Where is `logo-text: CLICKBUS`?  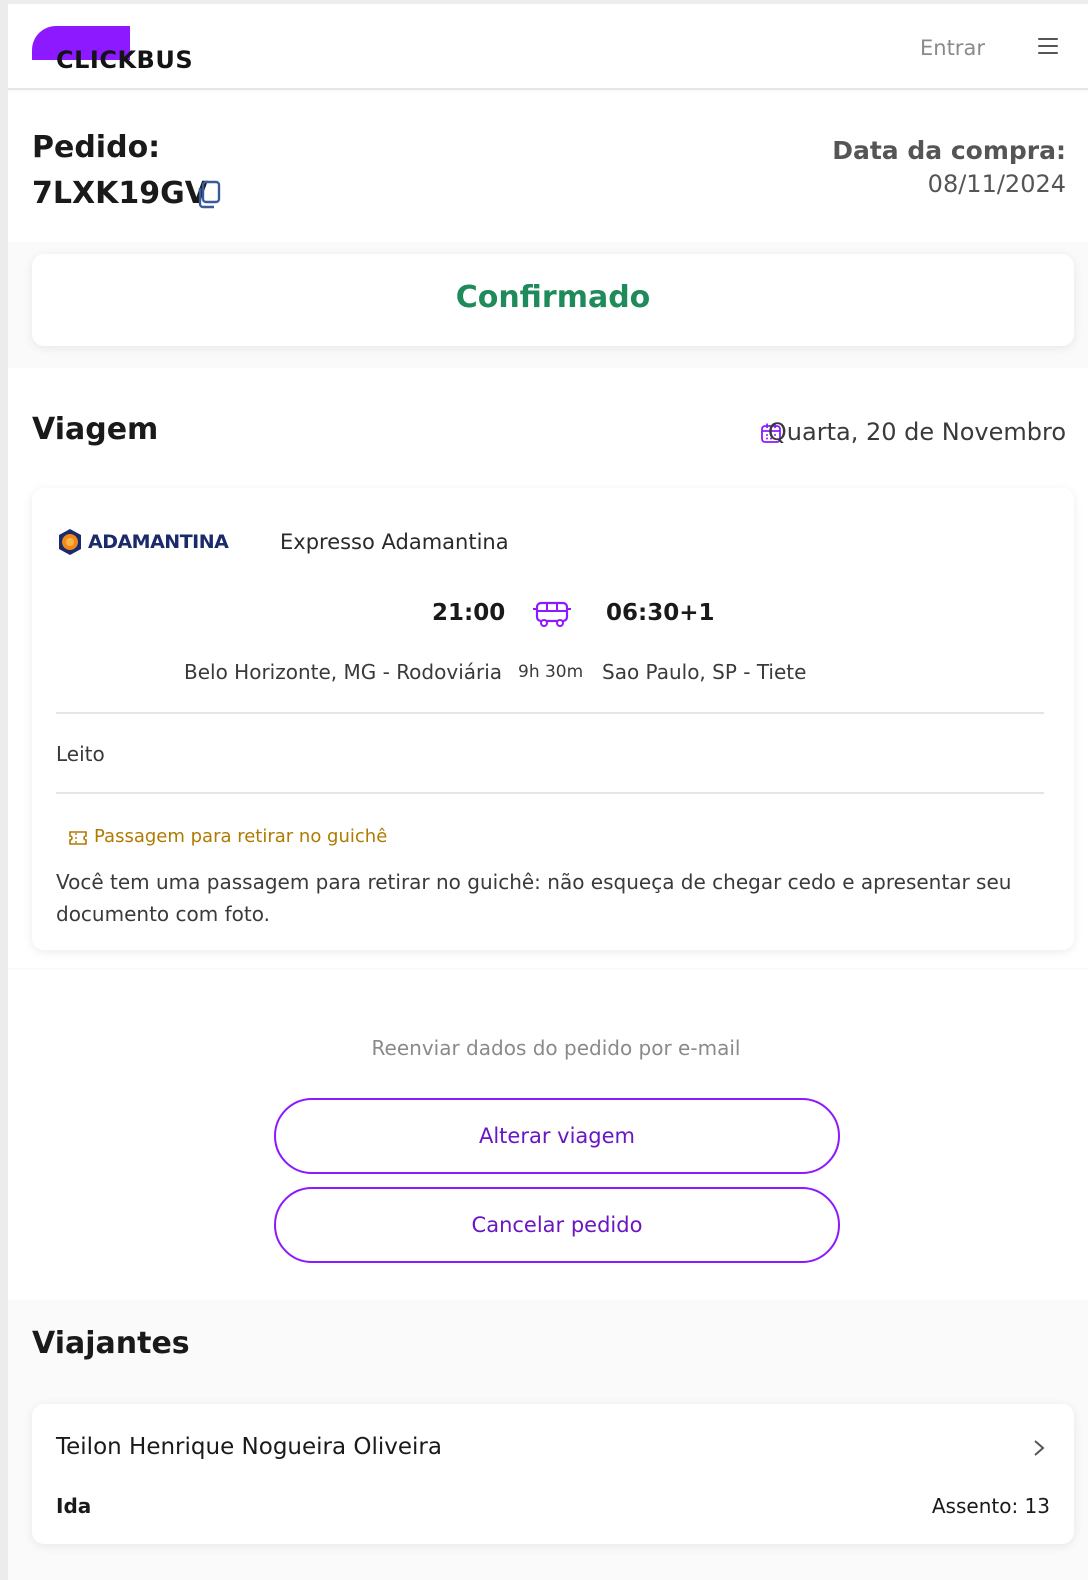 logo-text: CLICKBUS is located at coordinates (125, 60).